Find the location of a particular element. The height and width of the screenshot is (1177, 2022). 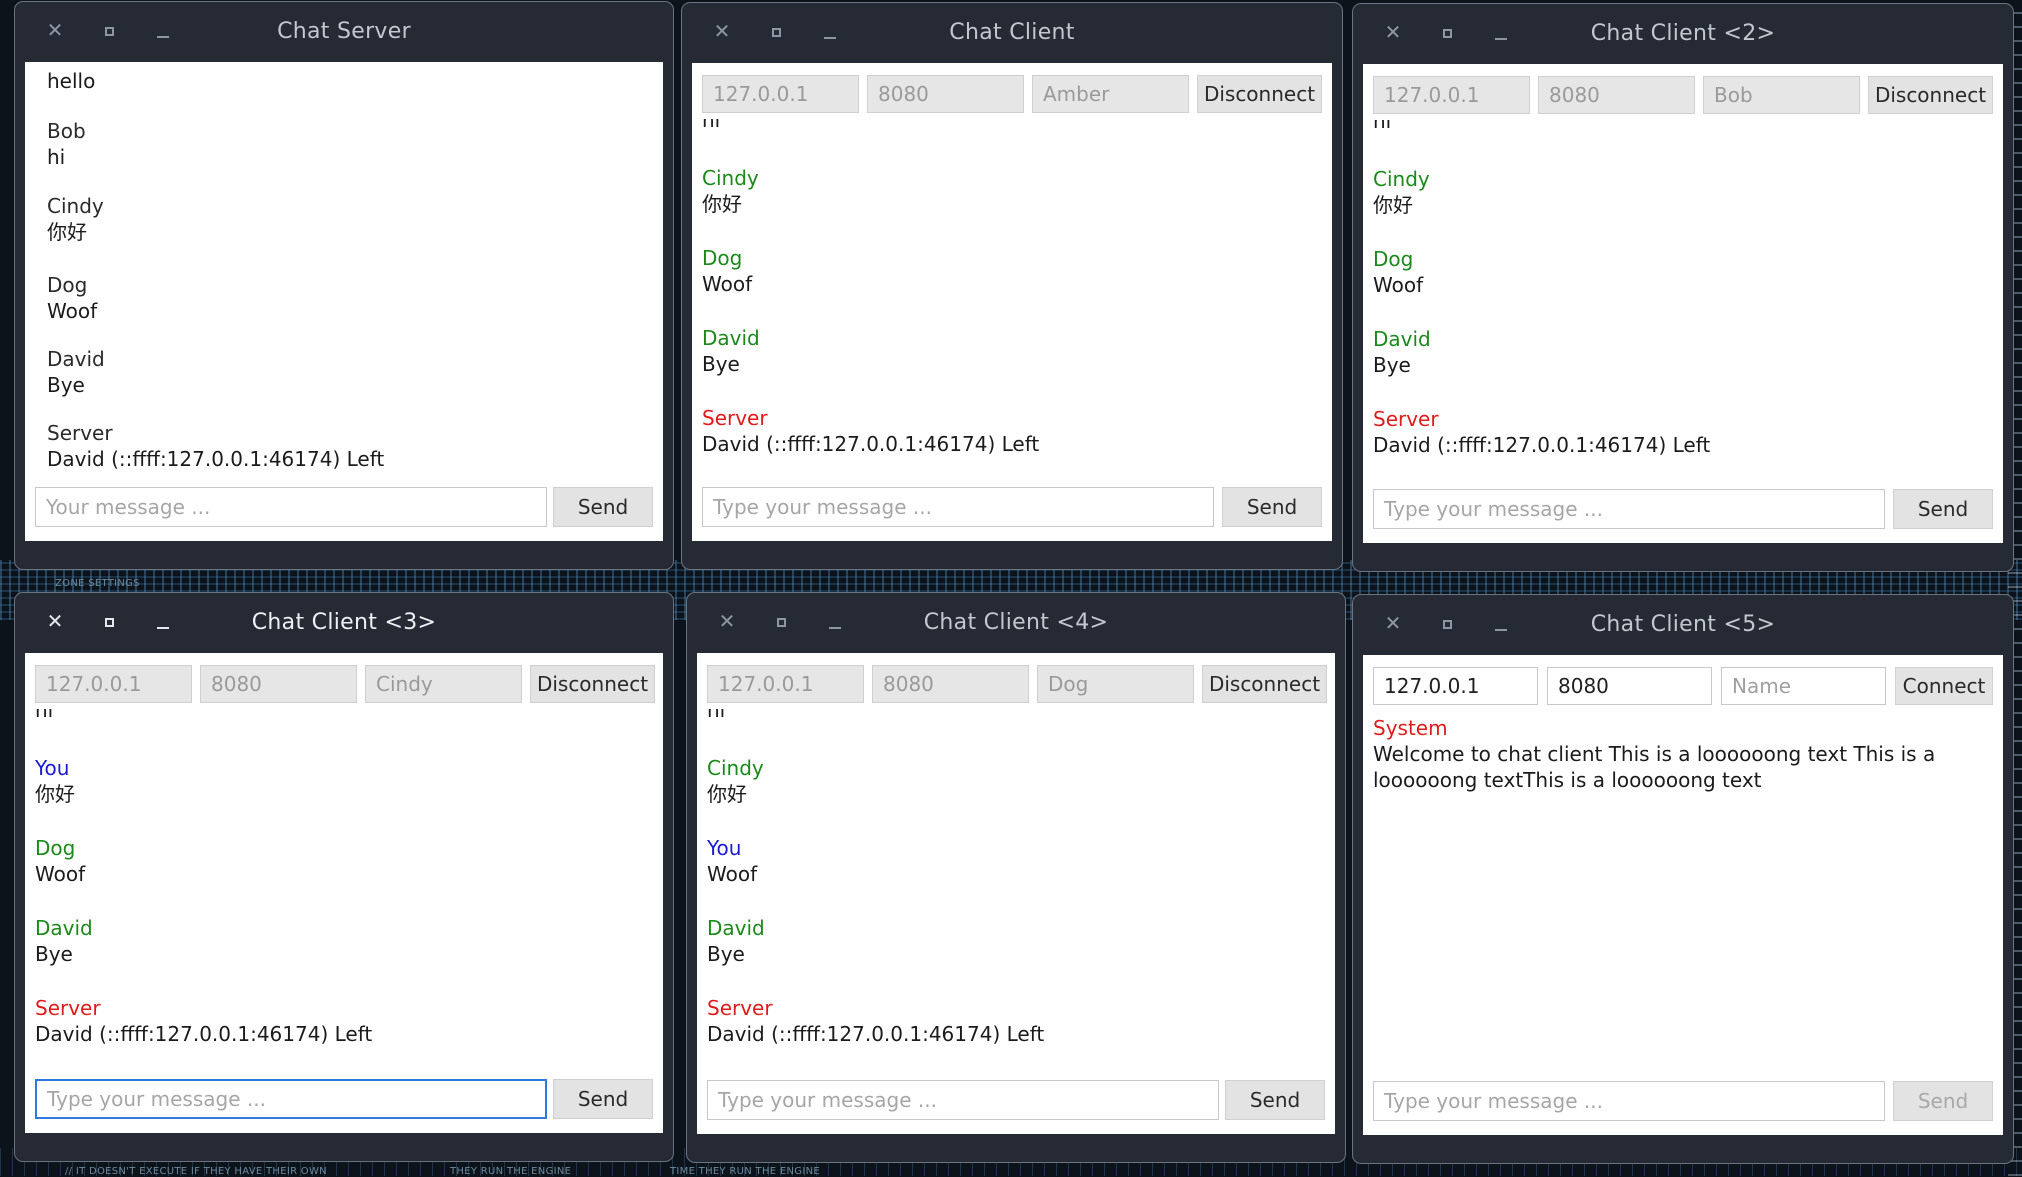

message-text: hello is located at coordinates (71, 81).